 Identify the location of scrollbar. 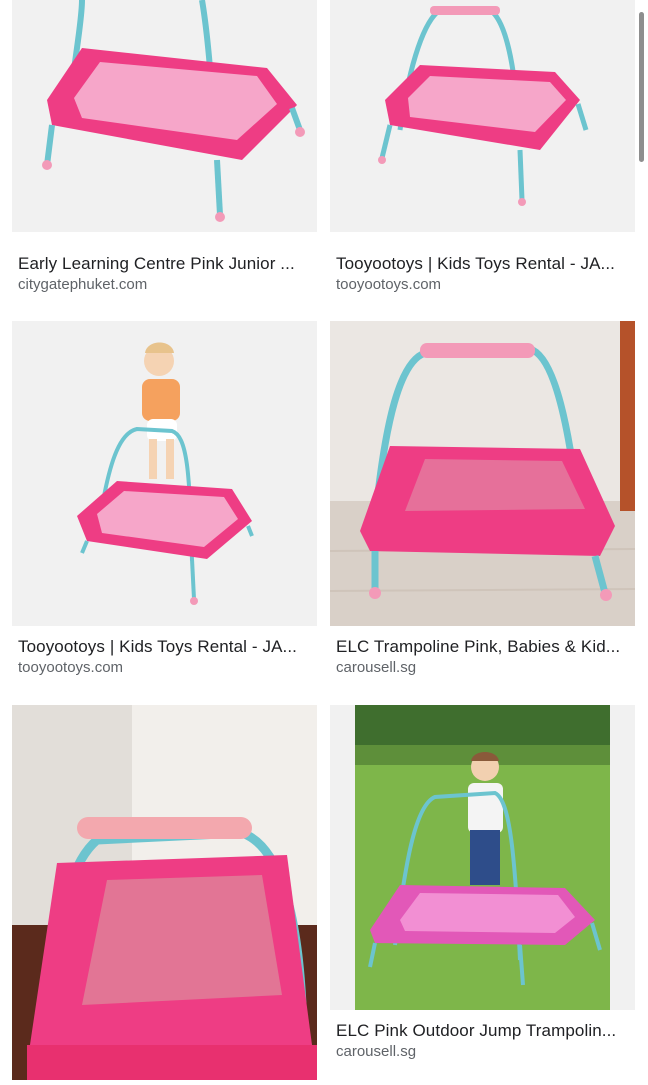
(641, 87).